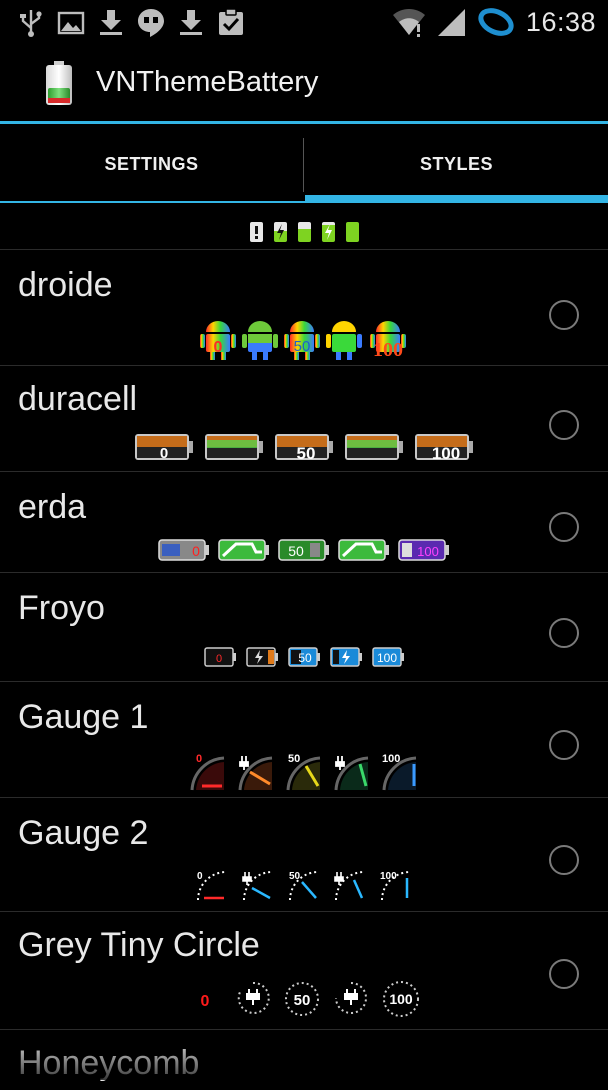 This screenshot has height=1090, width=608. Describe the element at coordinates (83, 833) in the screenshot. I see `style-name: Gauge 2` at that location.